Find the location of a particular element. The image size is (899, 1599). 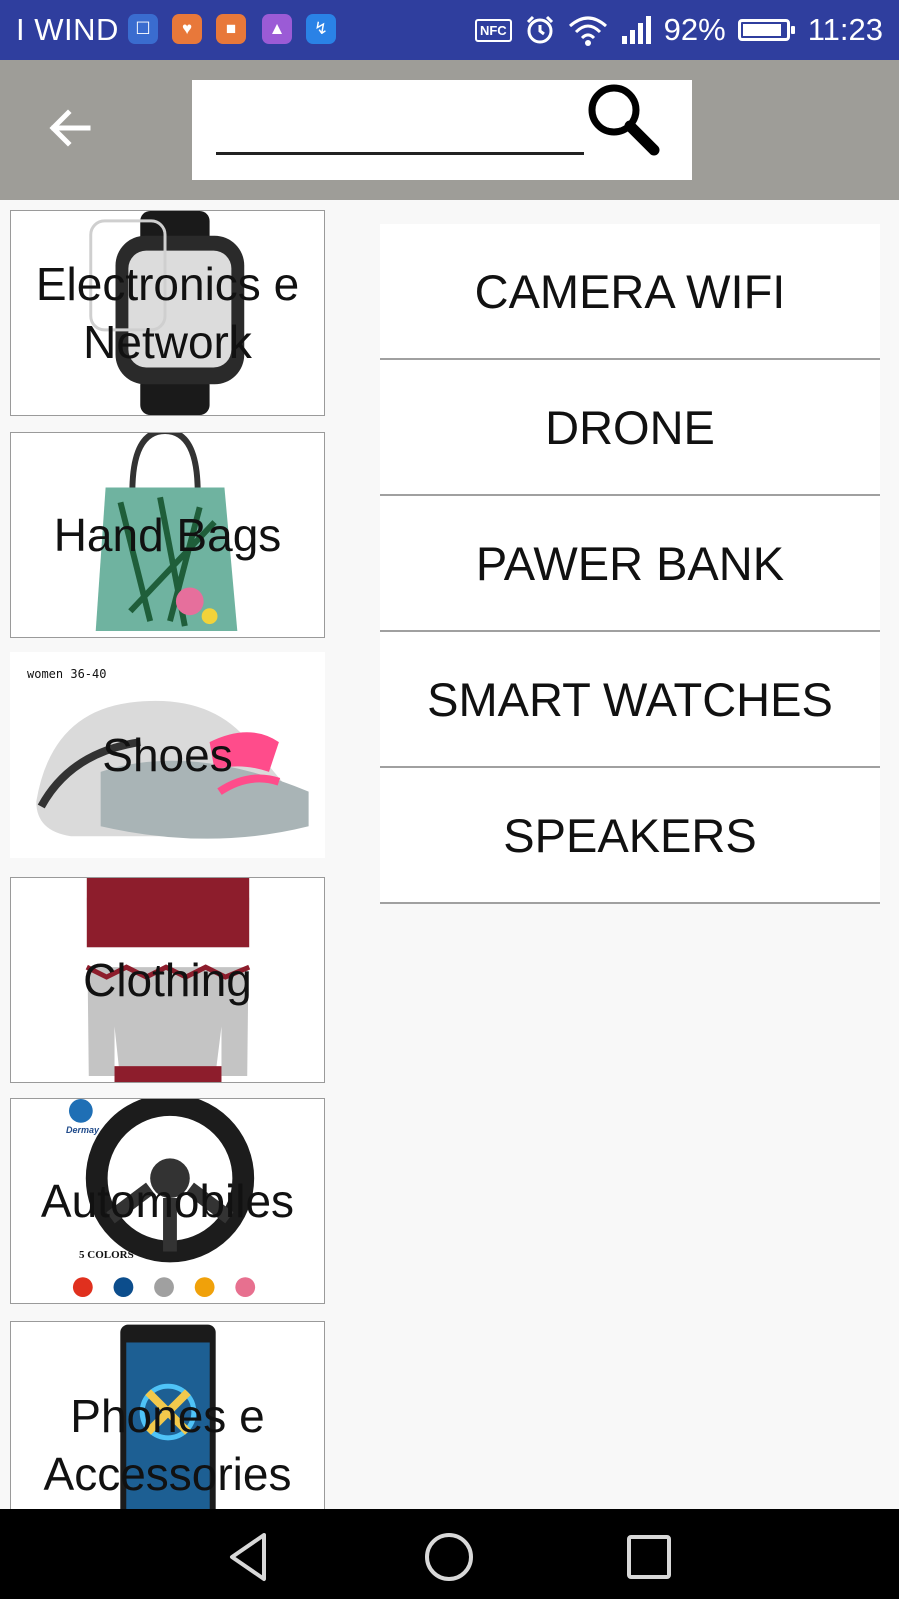

nav-back-icon is located at coordinates (250, 1557).